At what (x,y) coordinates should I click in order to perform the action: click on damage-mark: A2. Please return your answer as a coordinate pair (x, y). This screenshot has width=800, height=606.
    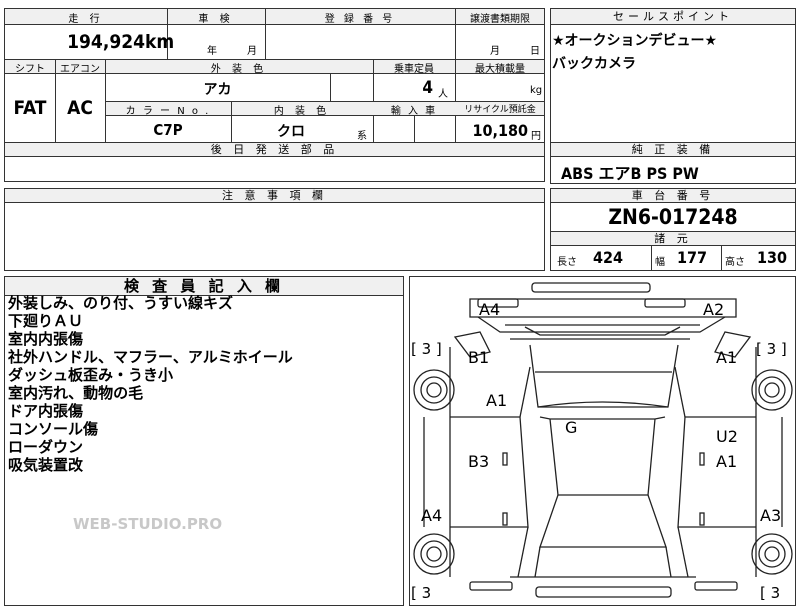
    Looking at the image, I should click on (714, 309).